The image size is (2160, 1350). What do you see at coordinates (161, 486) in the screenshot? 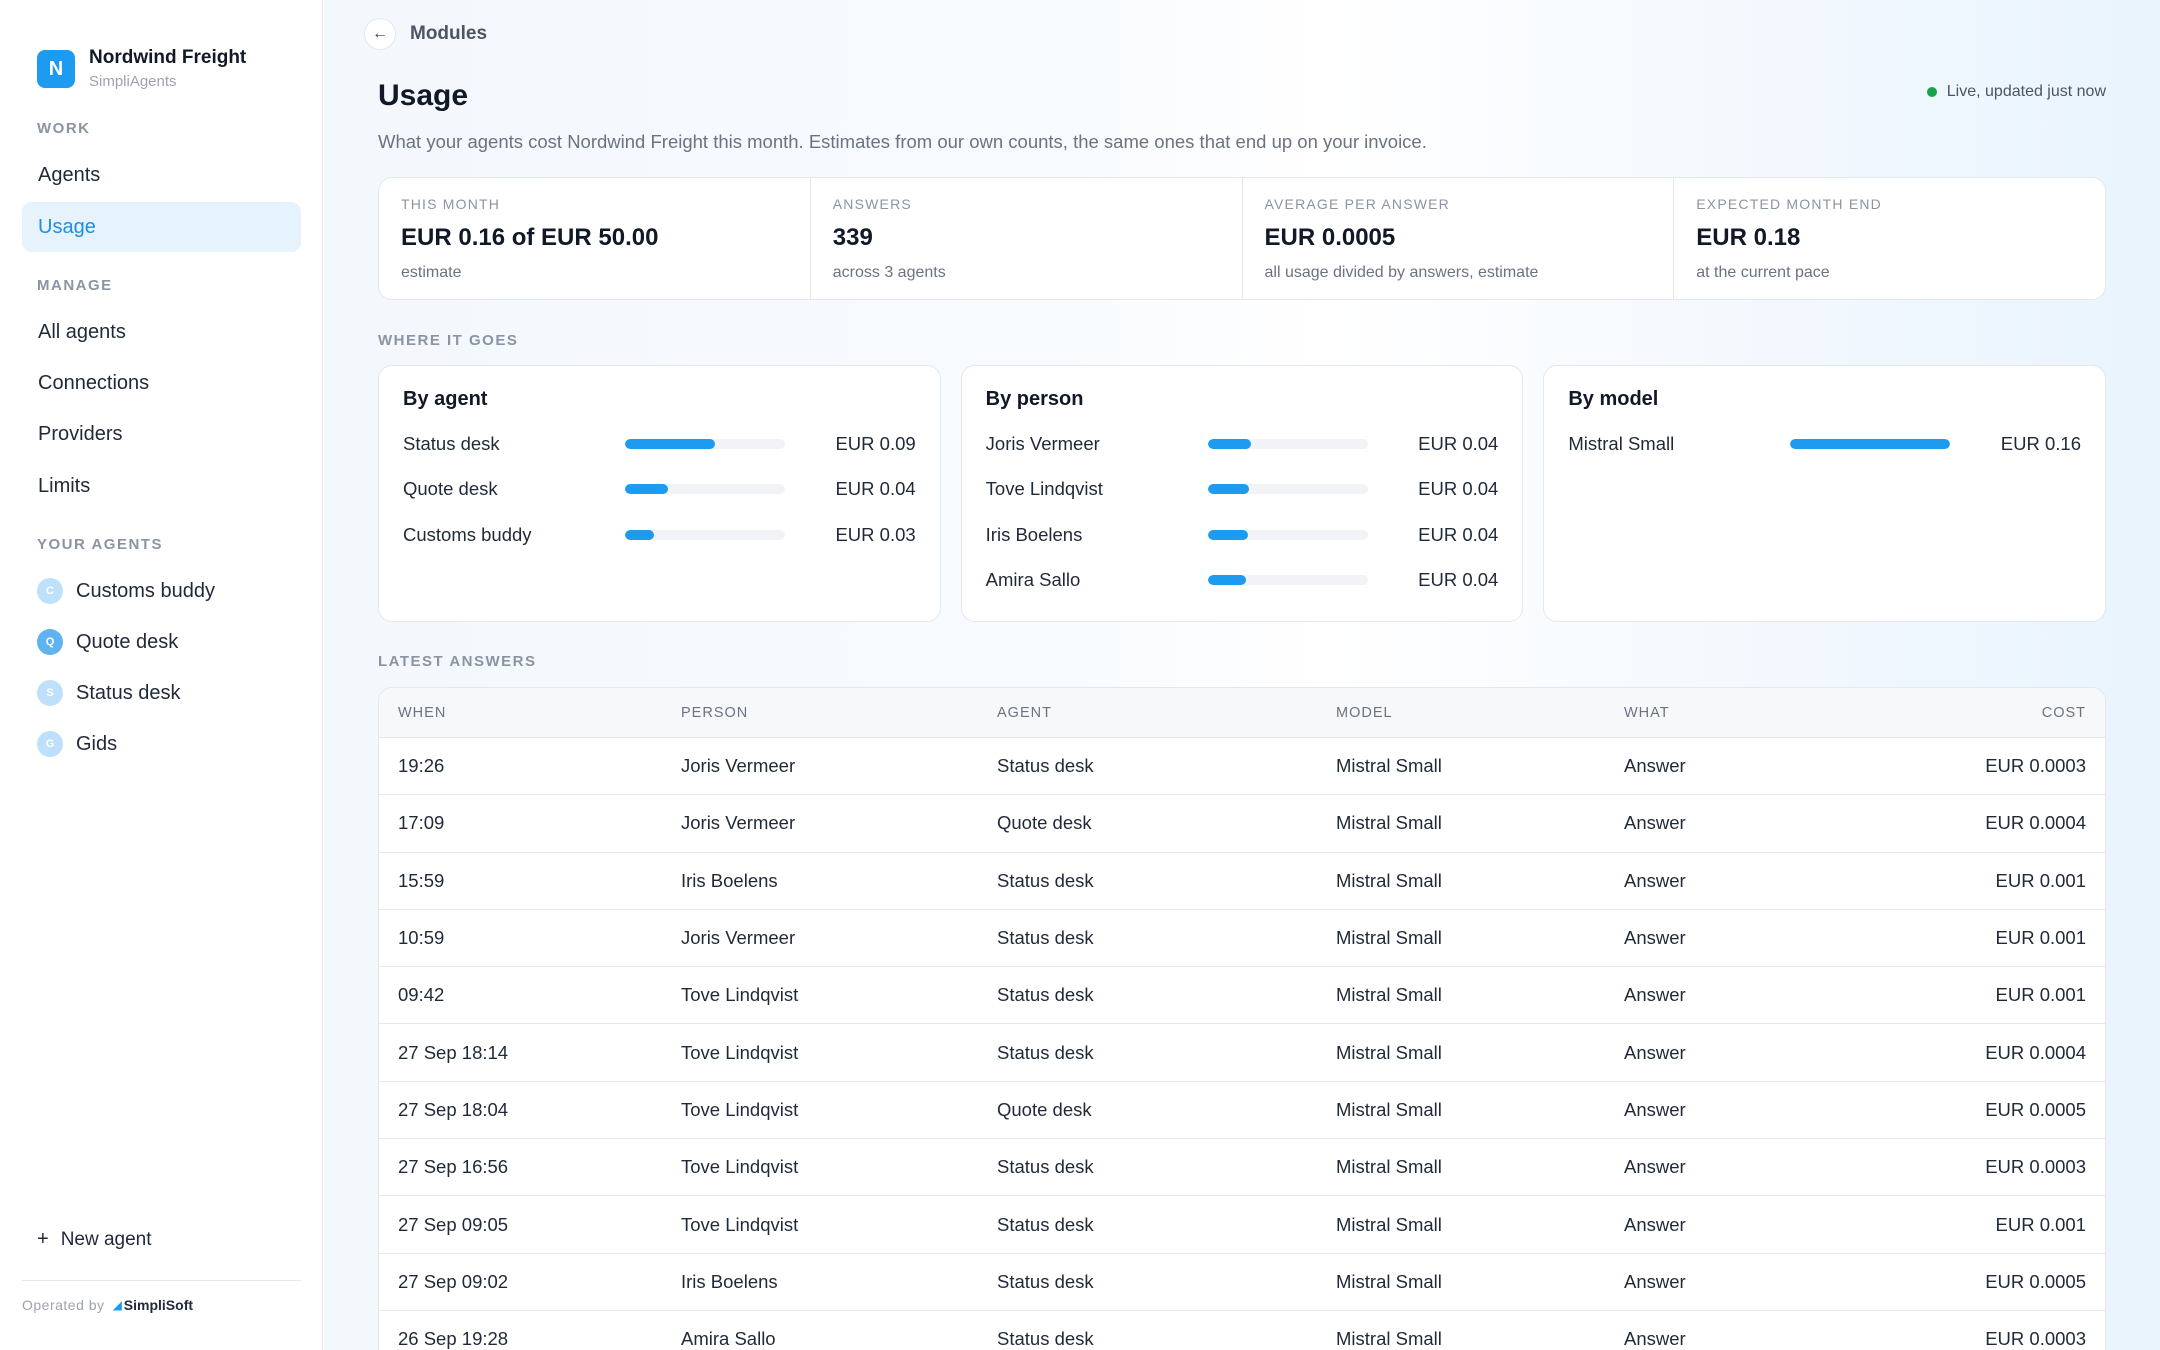
I see `sidebar-item-limits: Limits` at bounding box center [161, 486].